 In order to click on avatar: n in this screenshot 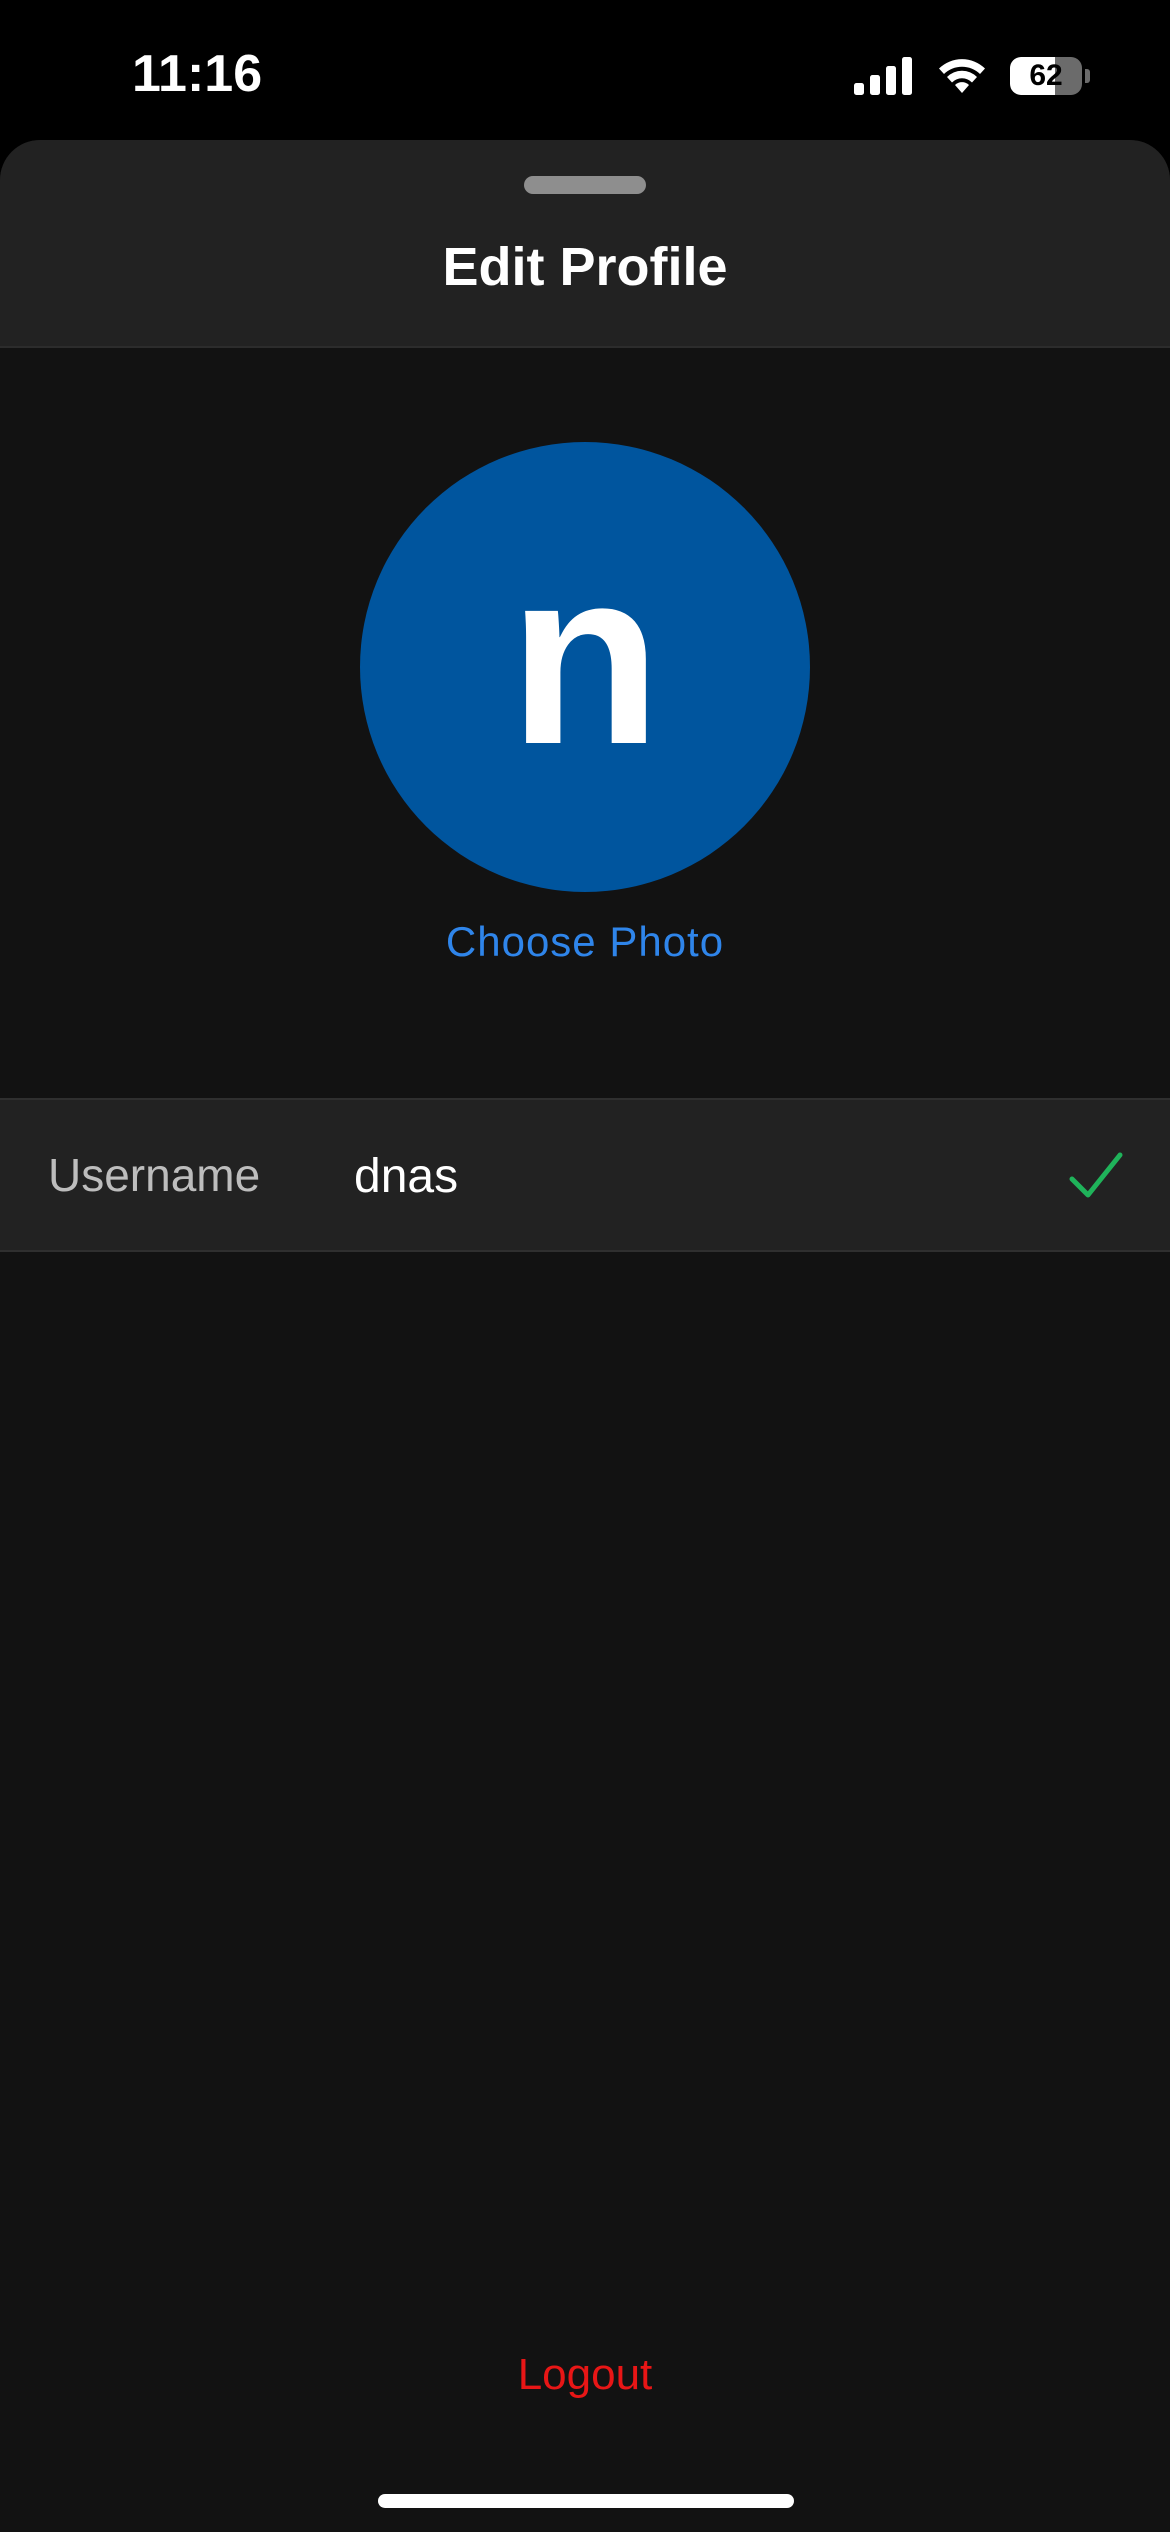, I will do `click(585, 667)`.